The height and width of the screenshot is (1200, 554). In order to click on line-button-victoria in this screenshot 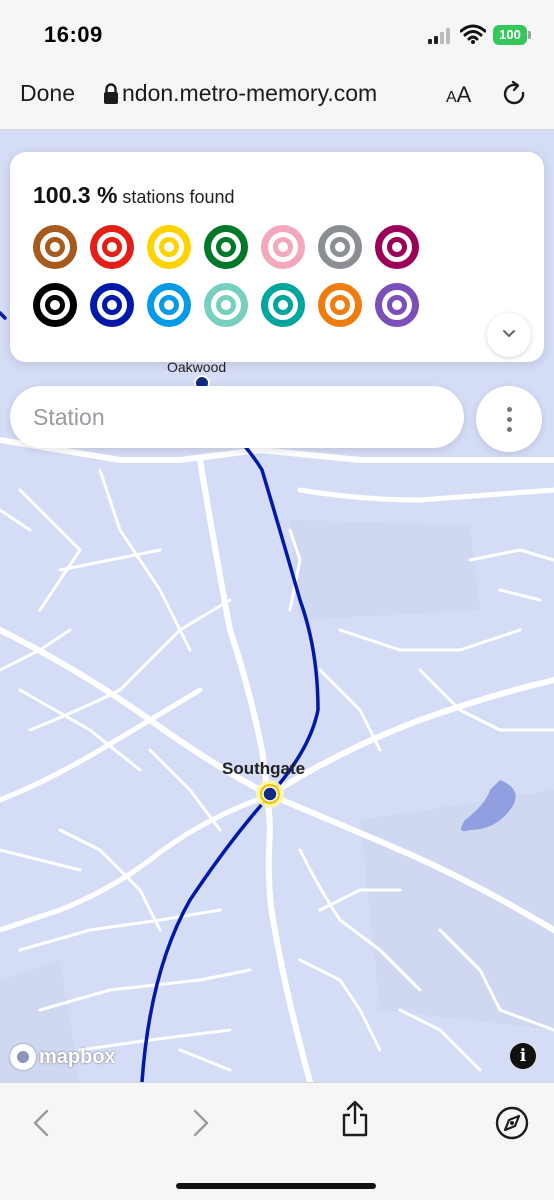, I will do `click(169, 305)`.